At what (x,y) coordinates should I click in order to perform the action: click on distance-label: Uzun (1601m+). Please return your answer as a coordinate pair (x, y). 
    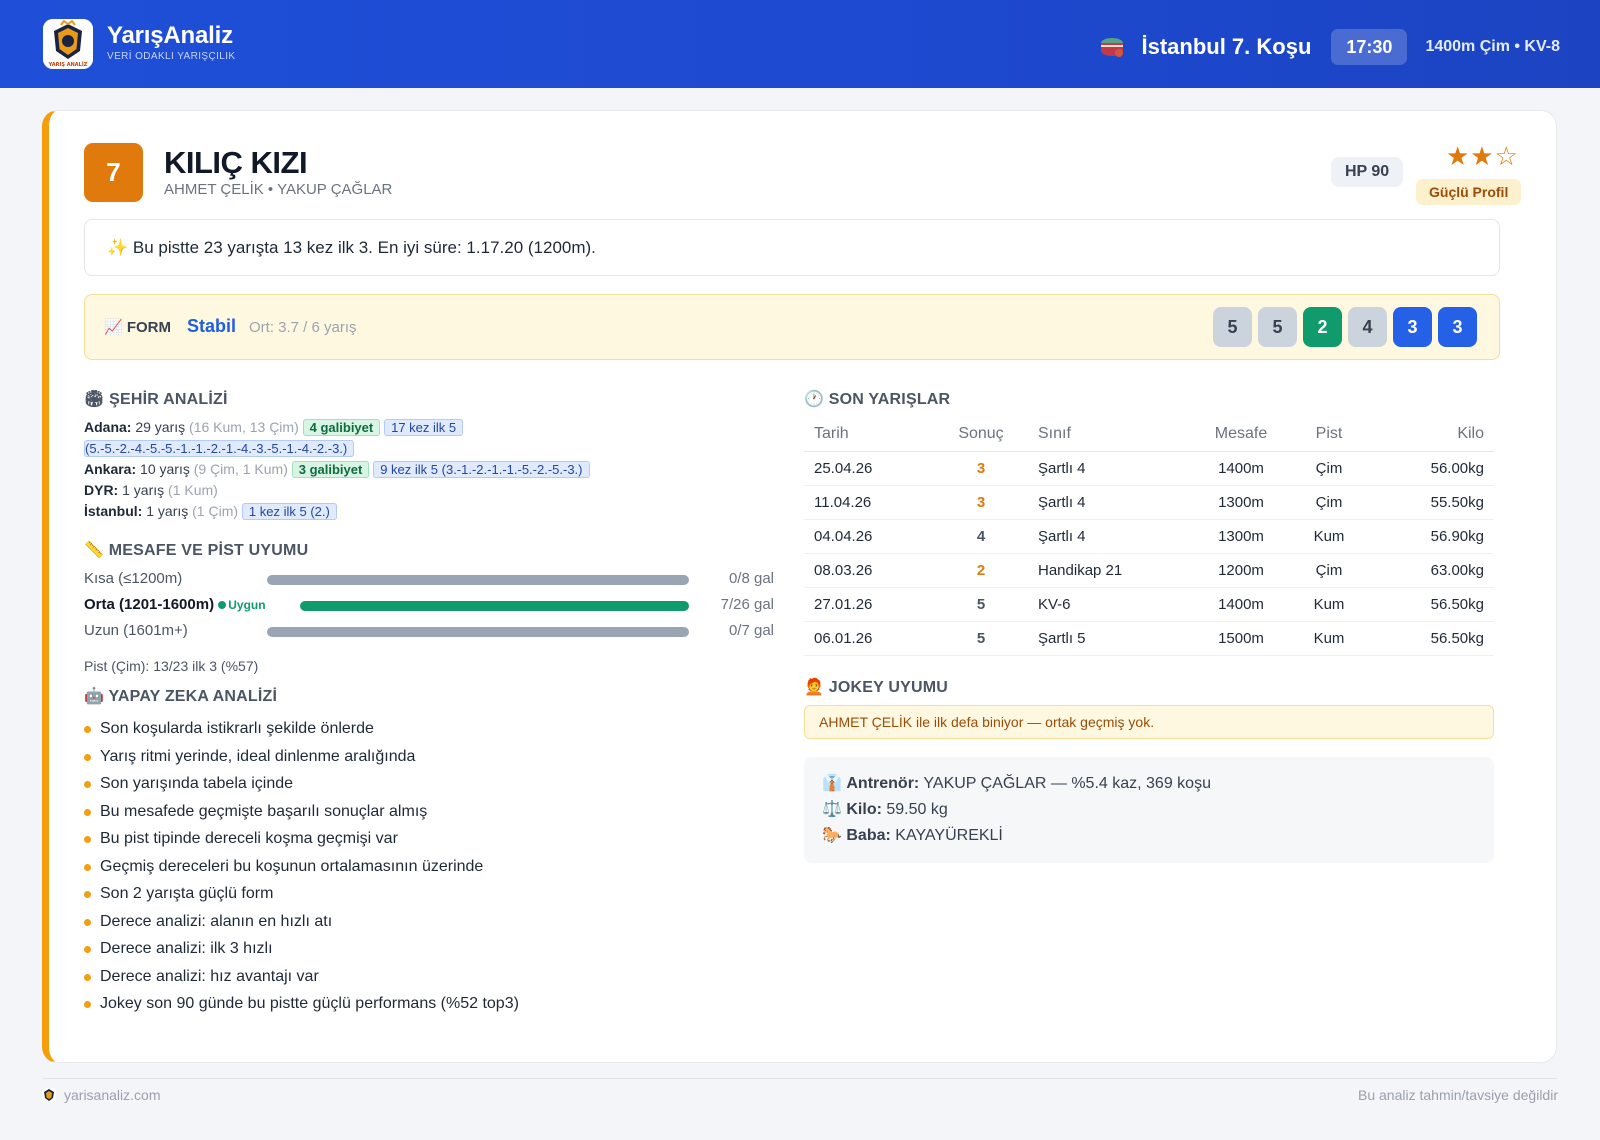
    Looking at the image, I should click on (136, 630).